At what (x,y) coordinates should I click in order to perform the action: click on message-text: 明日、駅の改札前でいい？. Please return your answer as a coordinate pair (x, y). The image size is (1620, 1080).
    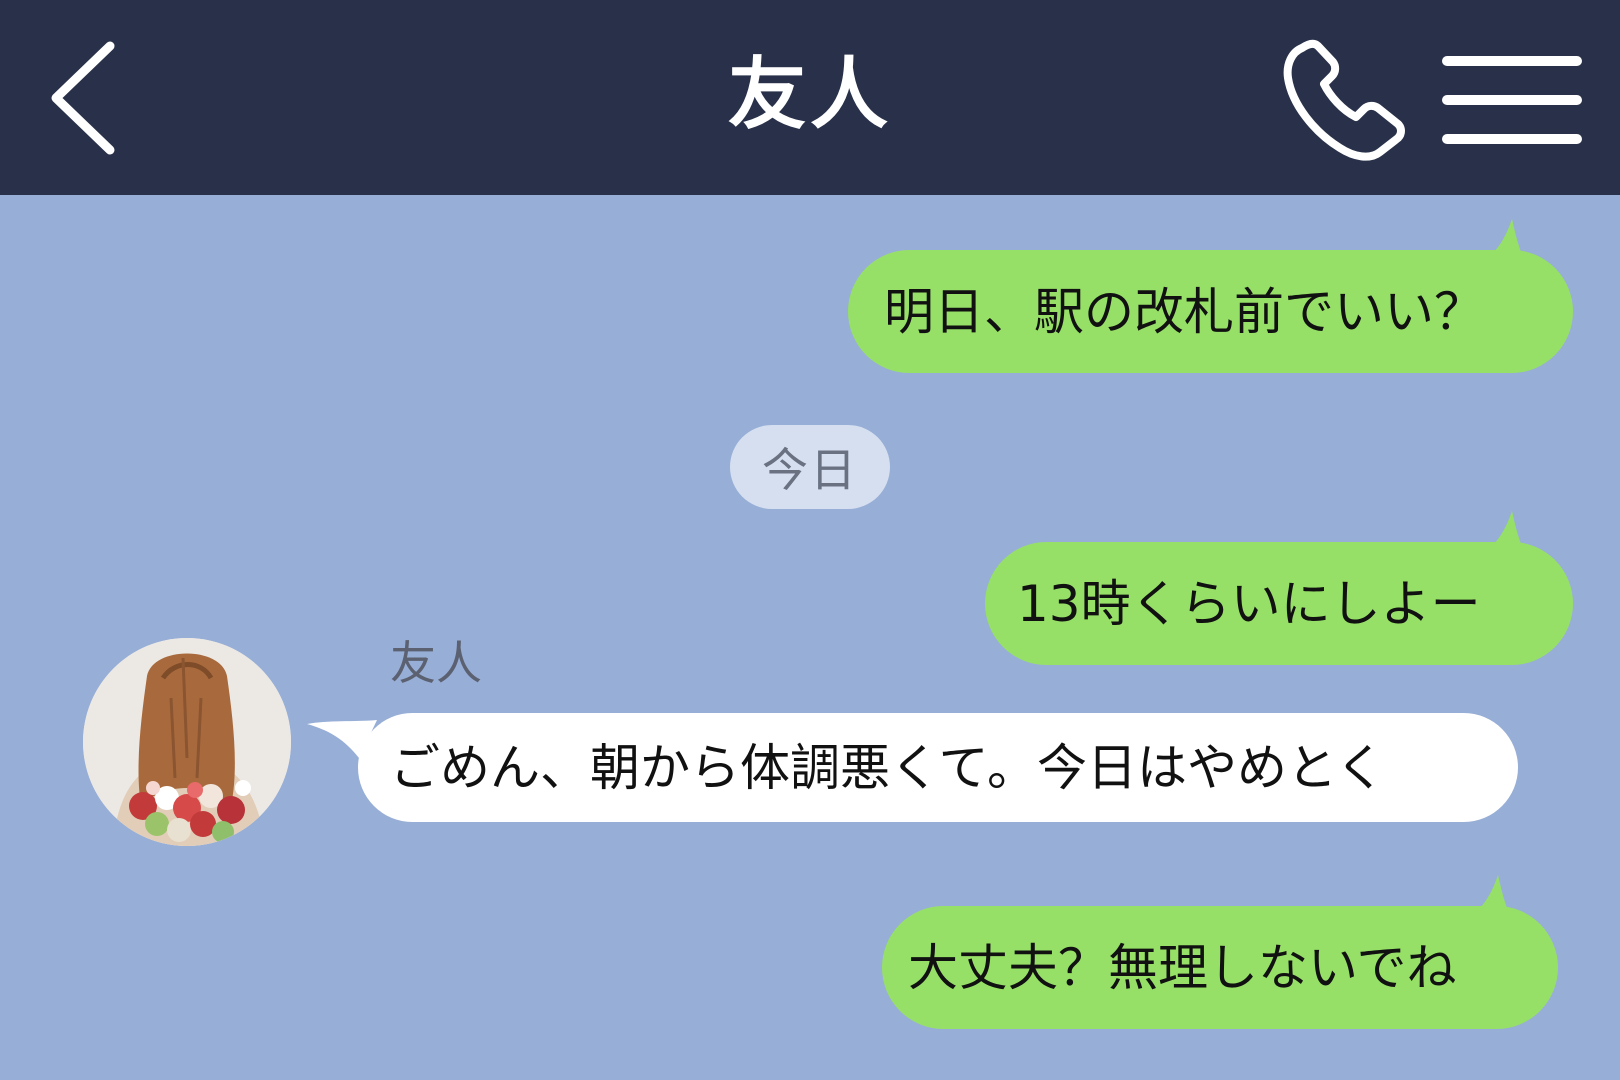
    Looking at the image, I should click on (1184, 311).